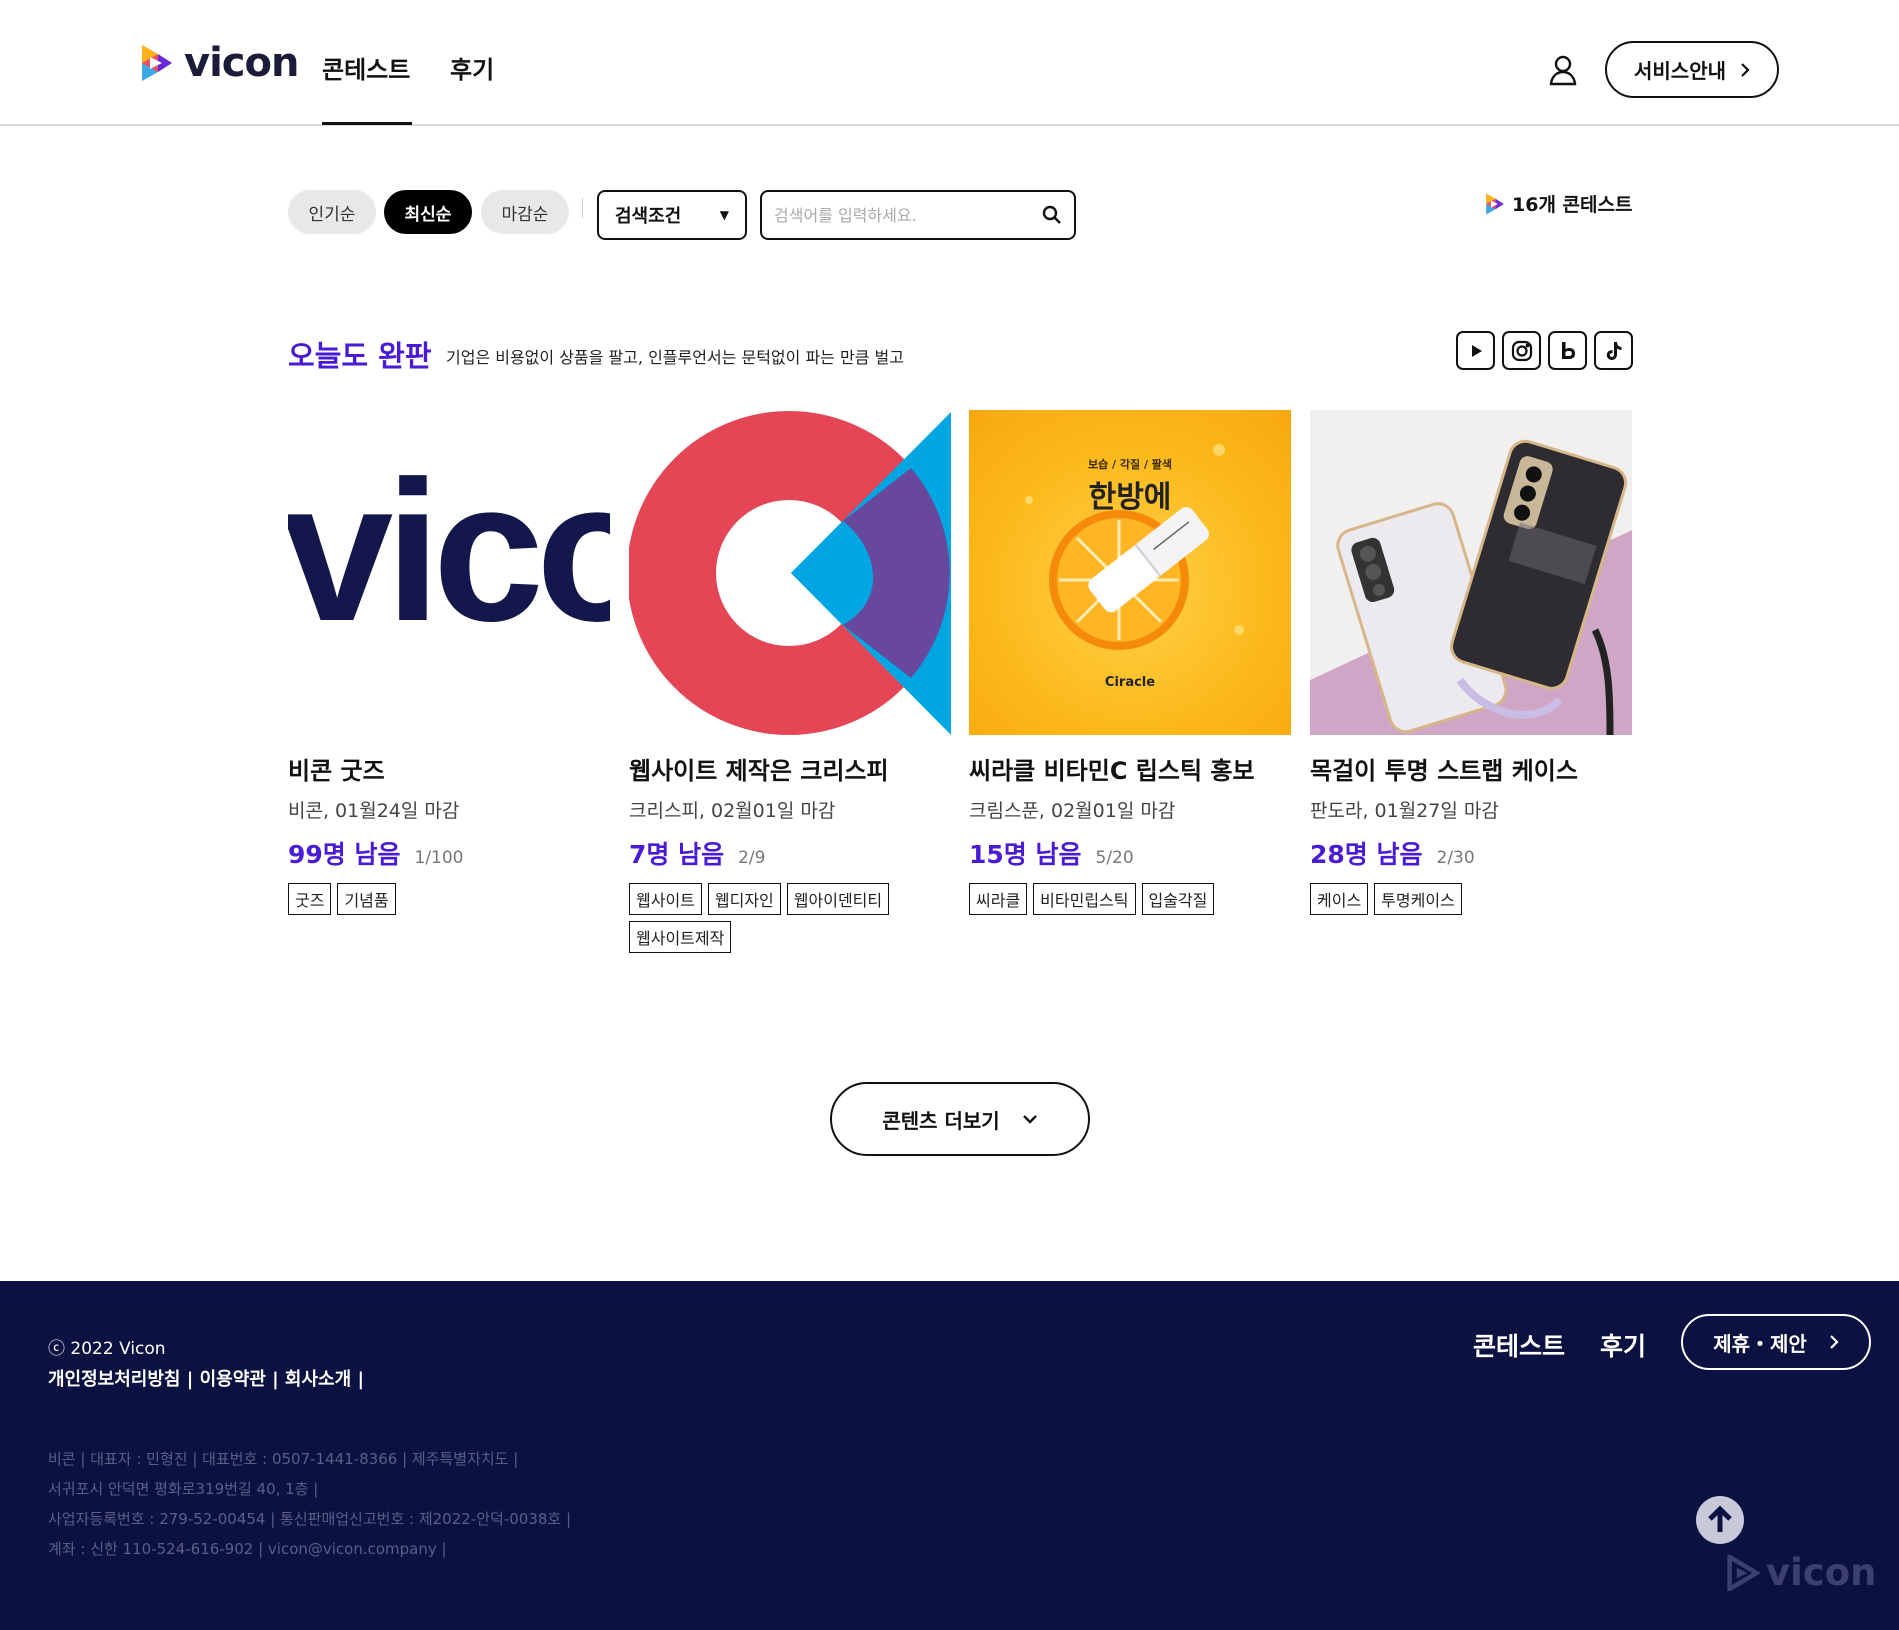  I want to click on search-box, so click(918, 215).